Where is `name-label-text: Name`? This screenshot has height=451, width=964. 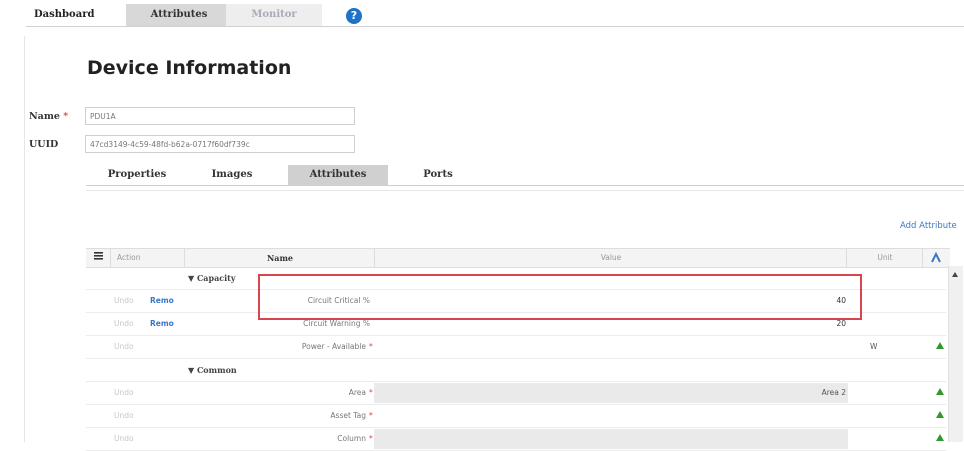 name-label-text: Name is located at coordinates (44, 116).